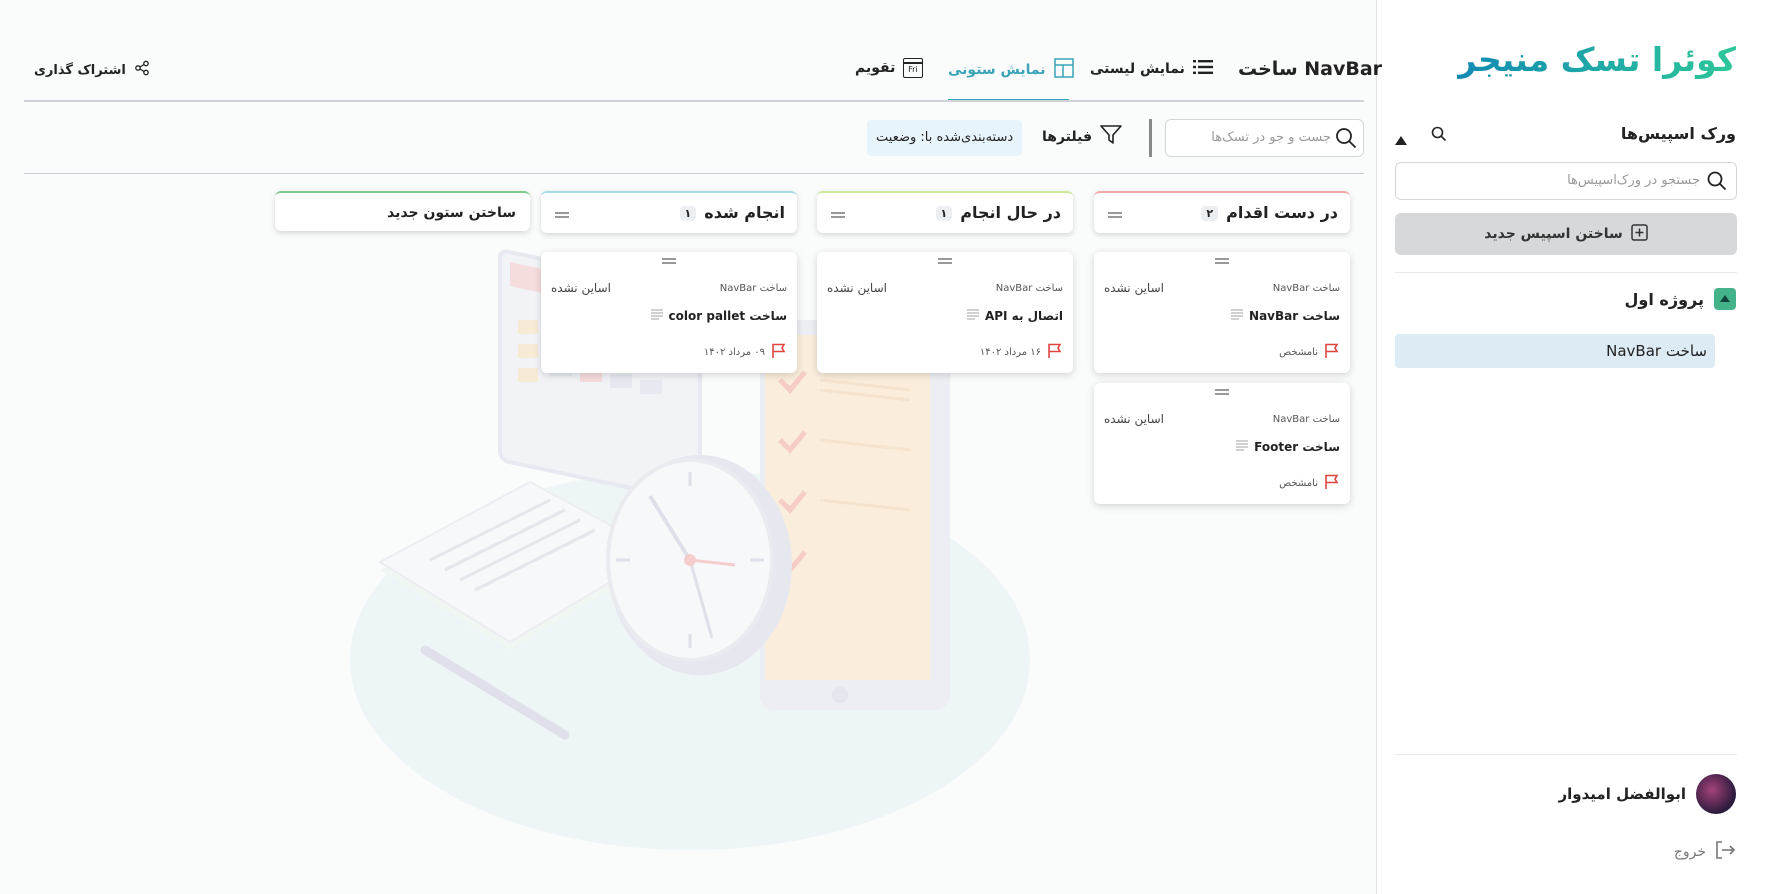  Describe the element at coordinates (1310, 69) in the screenshot. I see `page-title: ساخت NavBar` at that location.